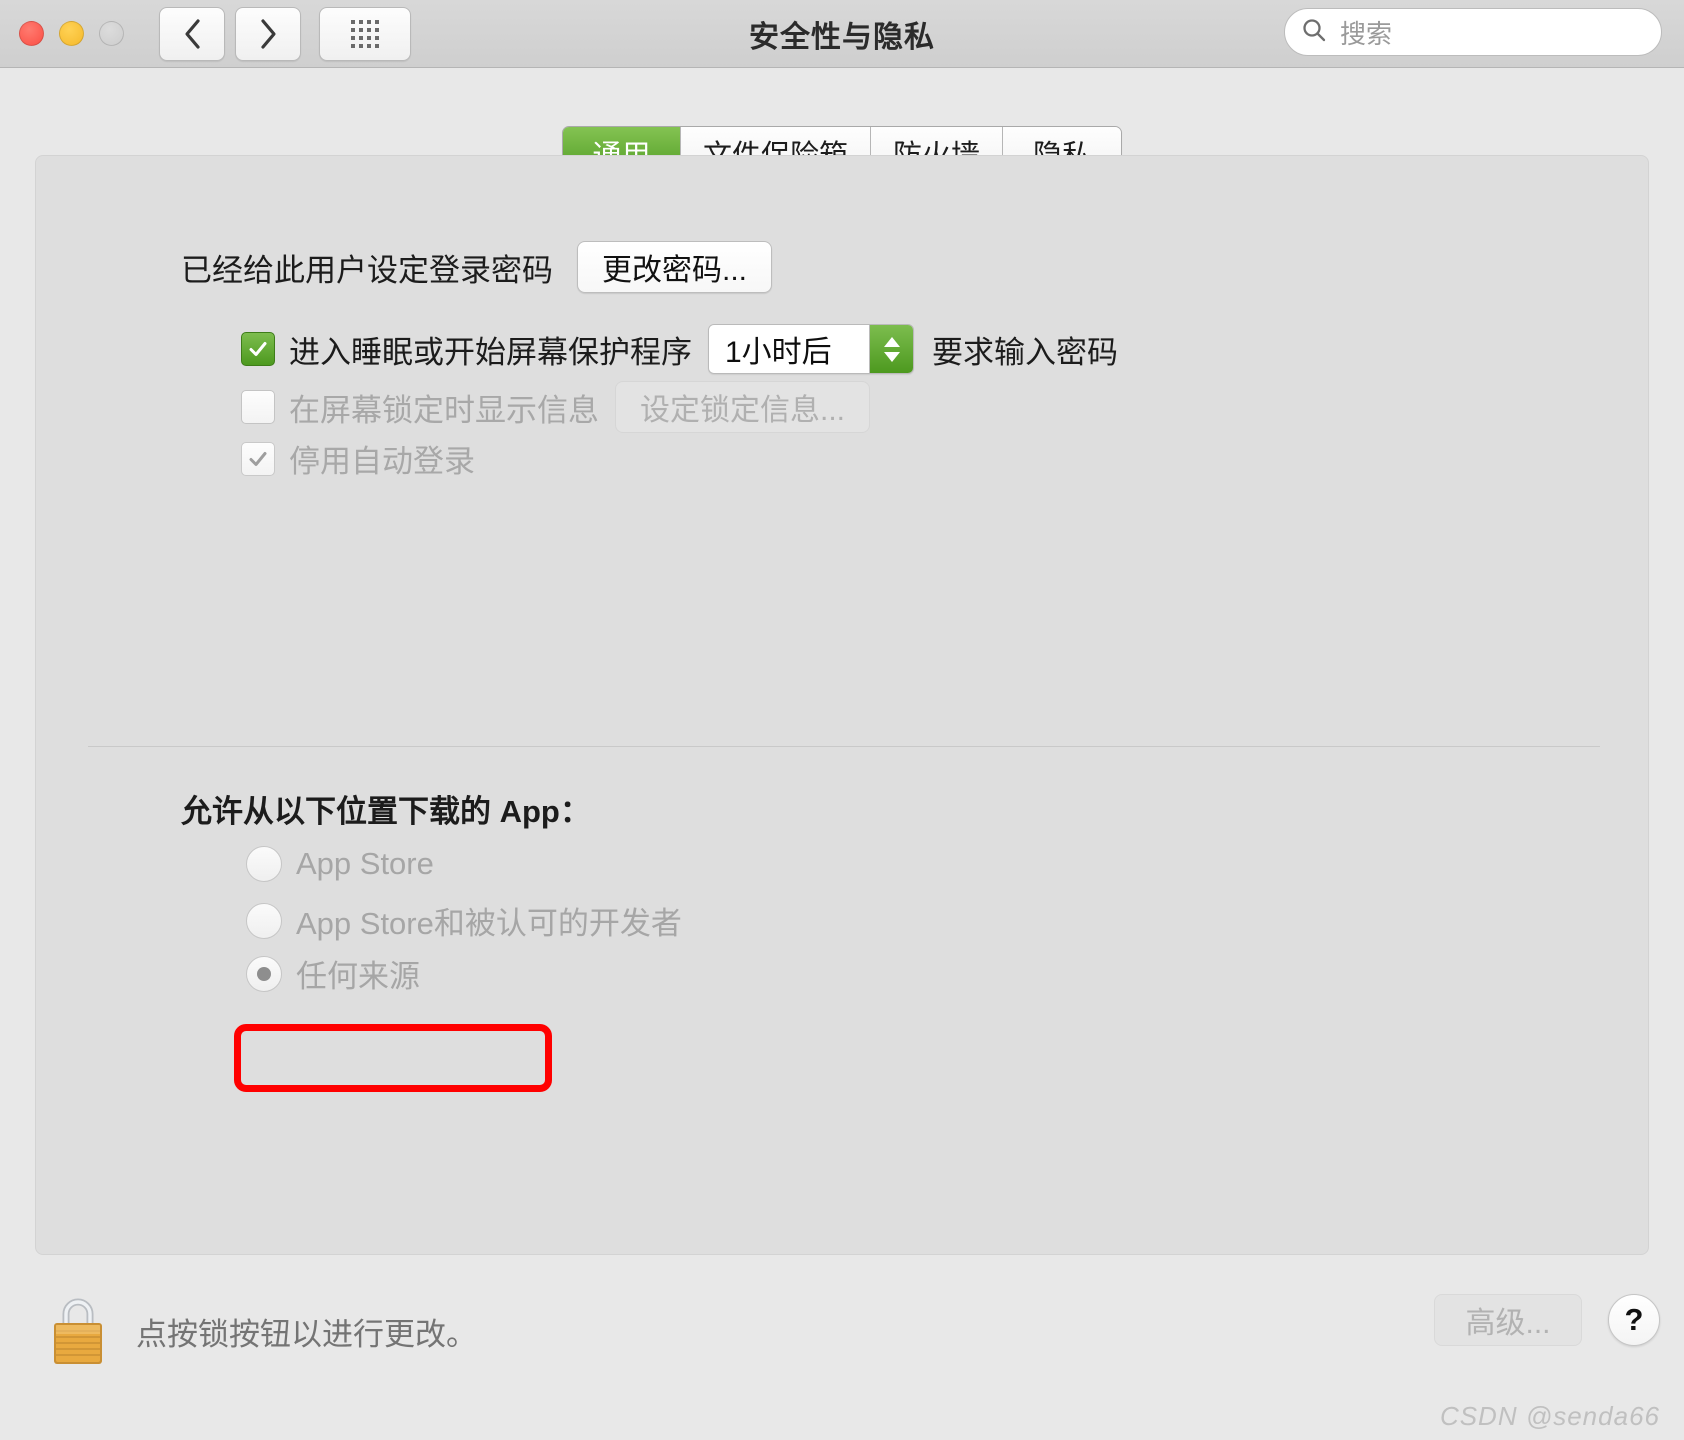 The image size is (1684, 1440). I want to click on lock-area: 点按锁按钮以进行更改。, so click(261, 1331).